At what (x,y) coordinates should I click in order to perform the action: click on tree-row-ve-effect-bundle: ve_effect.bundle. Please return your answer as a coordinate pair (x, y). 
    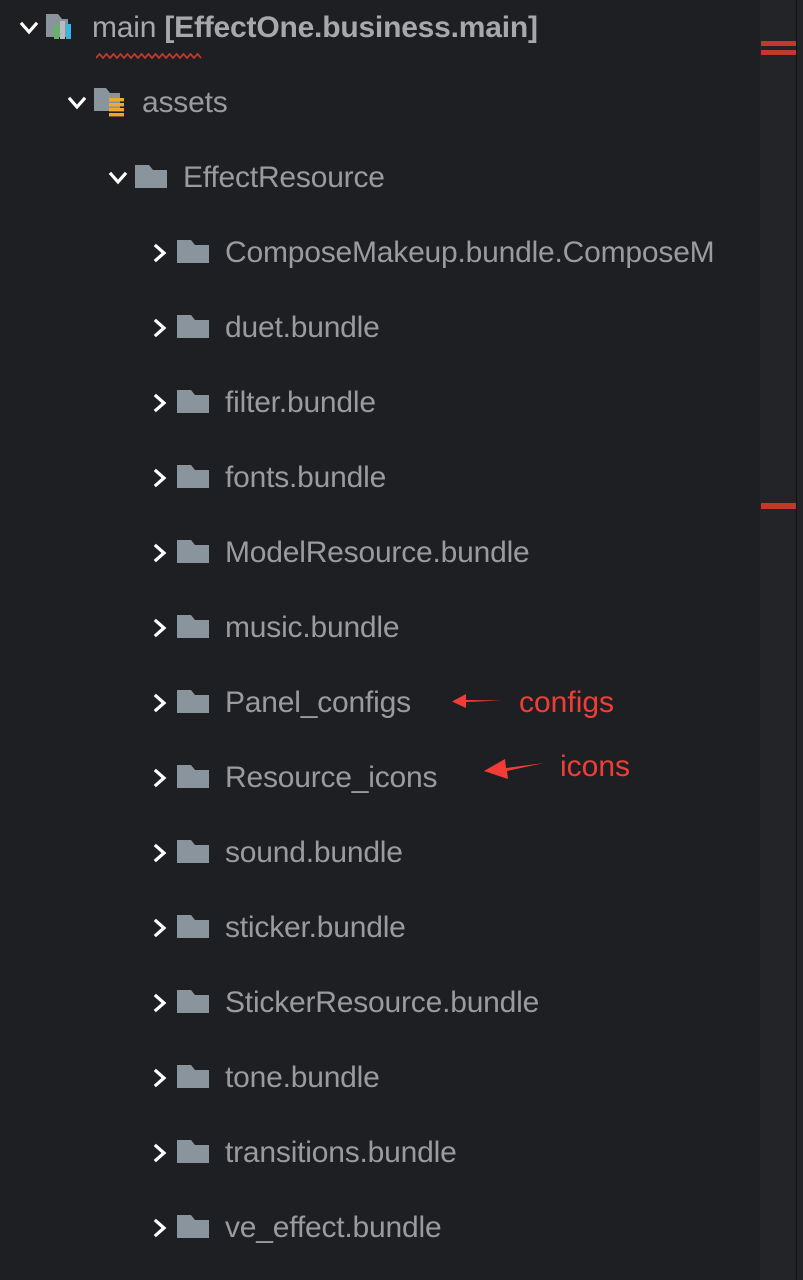
    Looking at the image, I should click on (293, 1228).